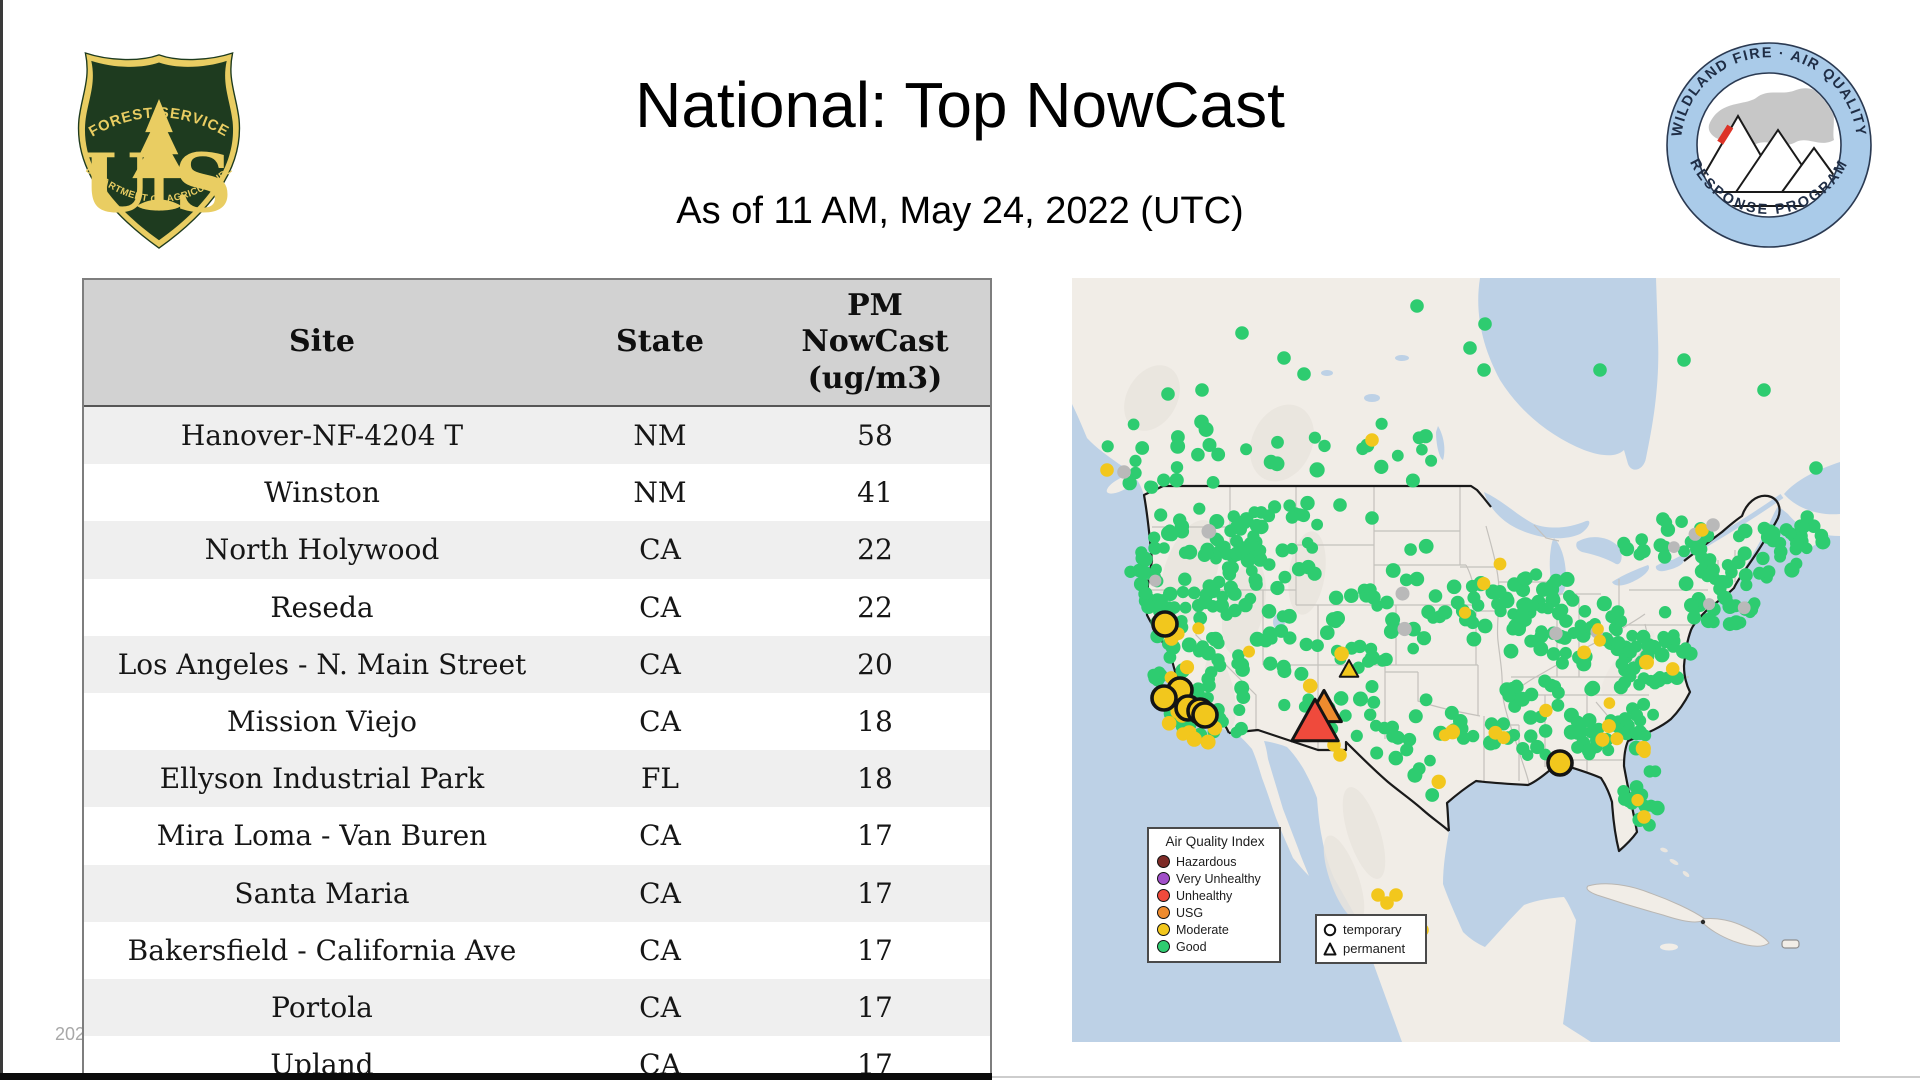  Describe the element at coordinates (1163, 929) in the screenshot. I see `aqi-swatch-moderate` at that location.